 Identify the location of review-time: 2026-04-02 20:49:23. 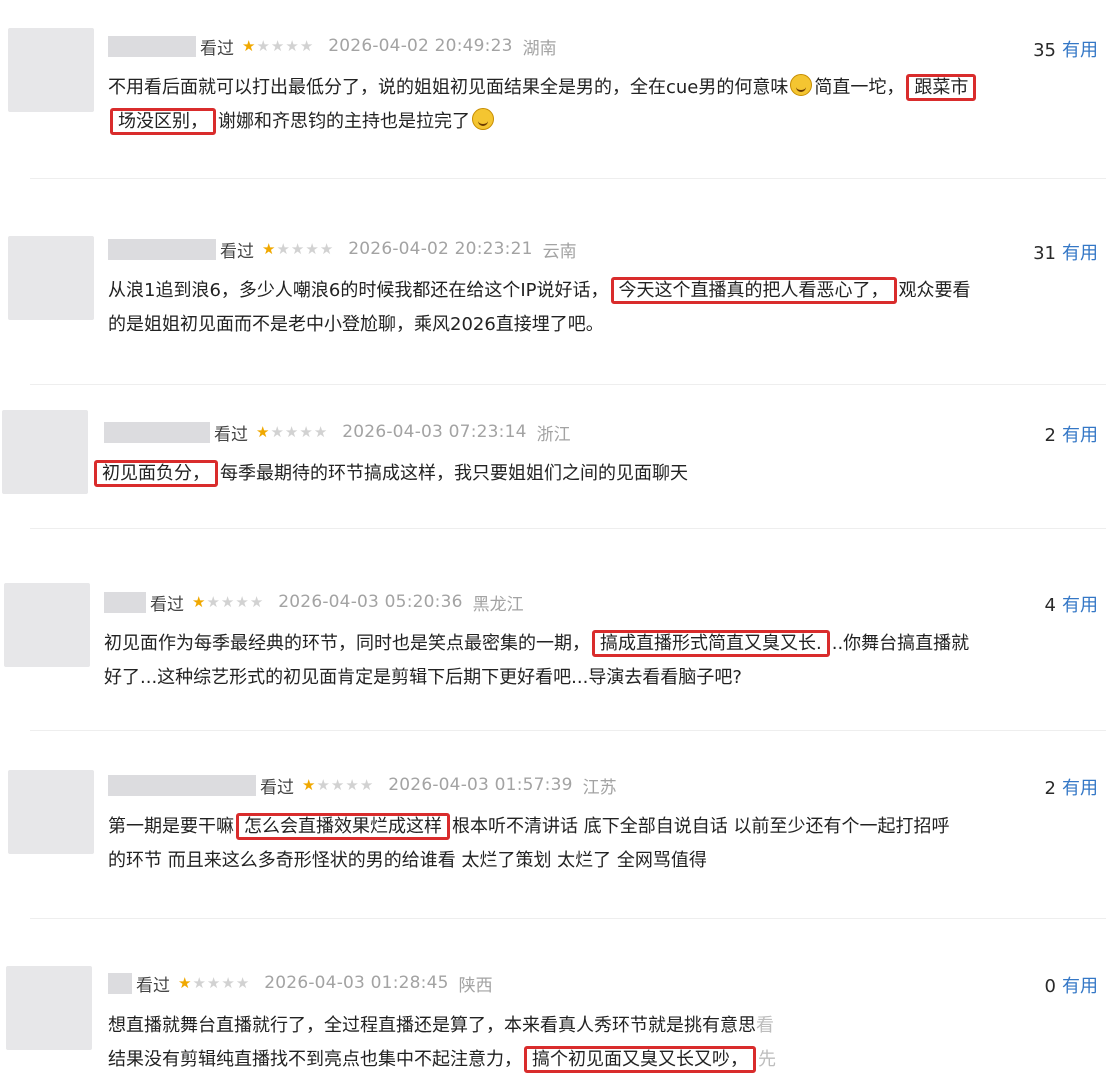
(420, 46).